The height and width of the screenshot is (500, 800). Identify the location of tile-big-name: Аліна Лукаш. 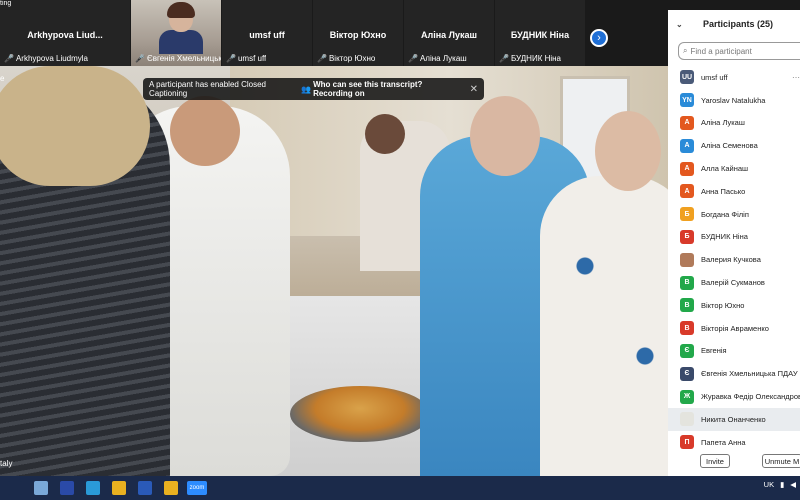
(449, 35).